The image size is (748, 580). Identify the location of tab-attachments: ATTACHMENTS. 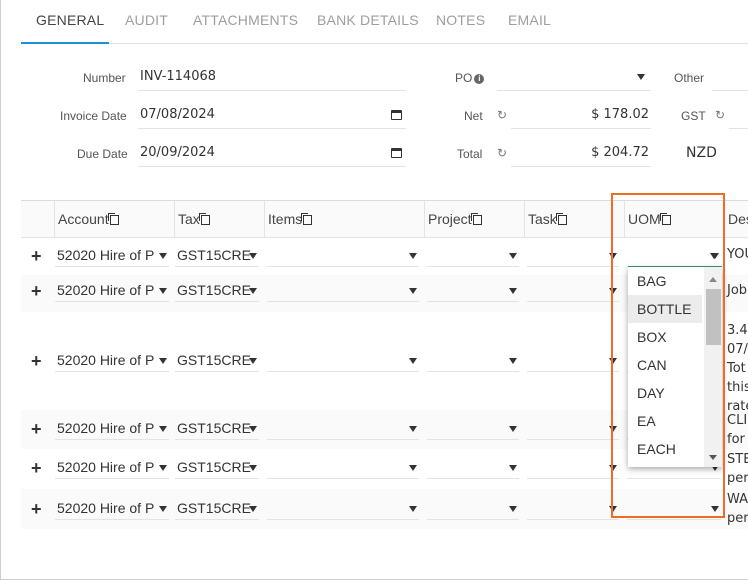
(245, 20).